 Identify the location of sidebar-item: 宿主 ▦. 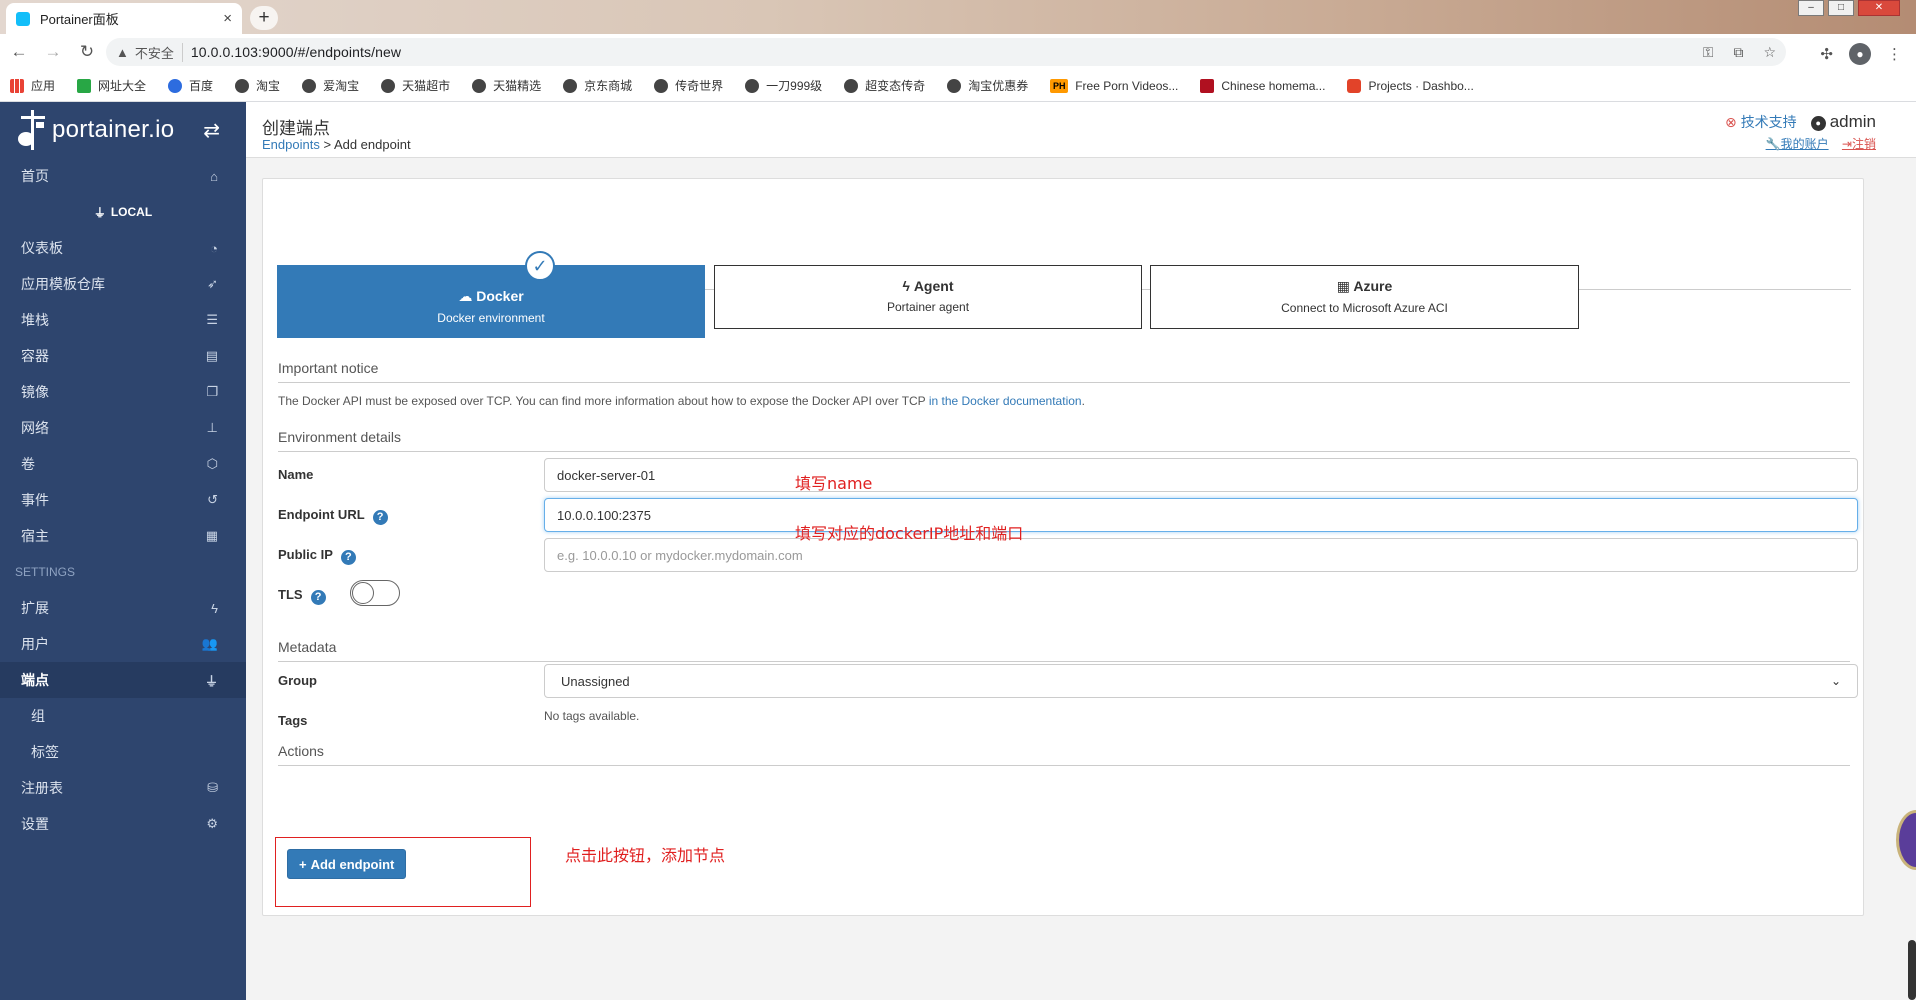
(123, 536).